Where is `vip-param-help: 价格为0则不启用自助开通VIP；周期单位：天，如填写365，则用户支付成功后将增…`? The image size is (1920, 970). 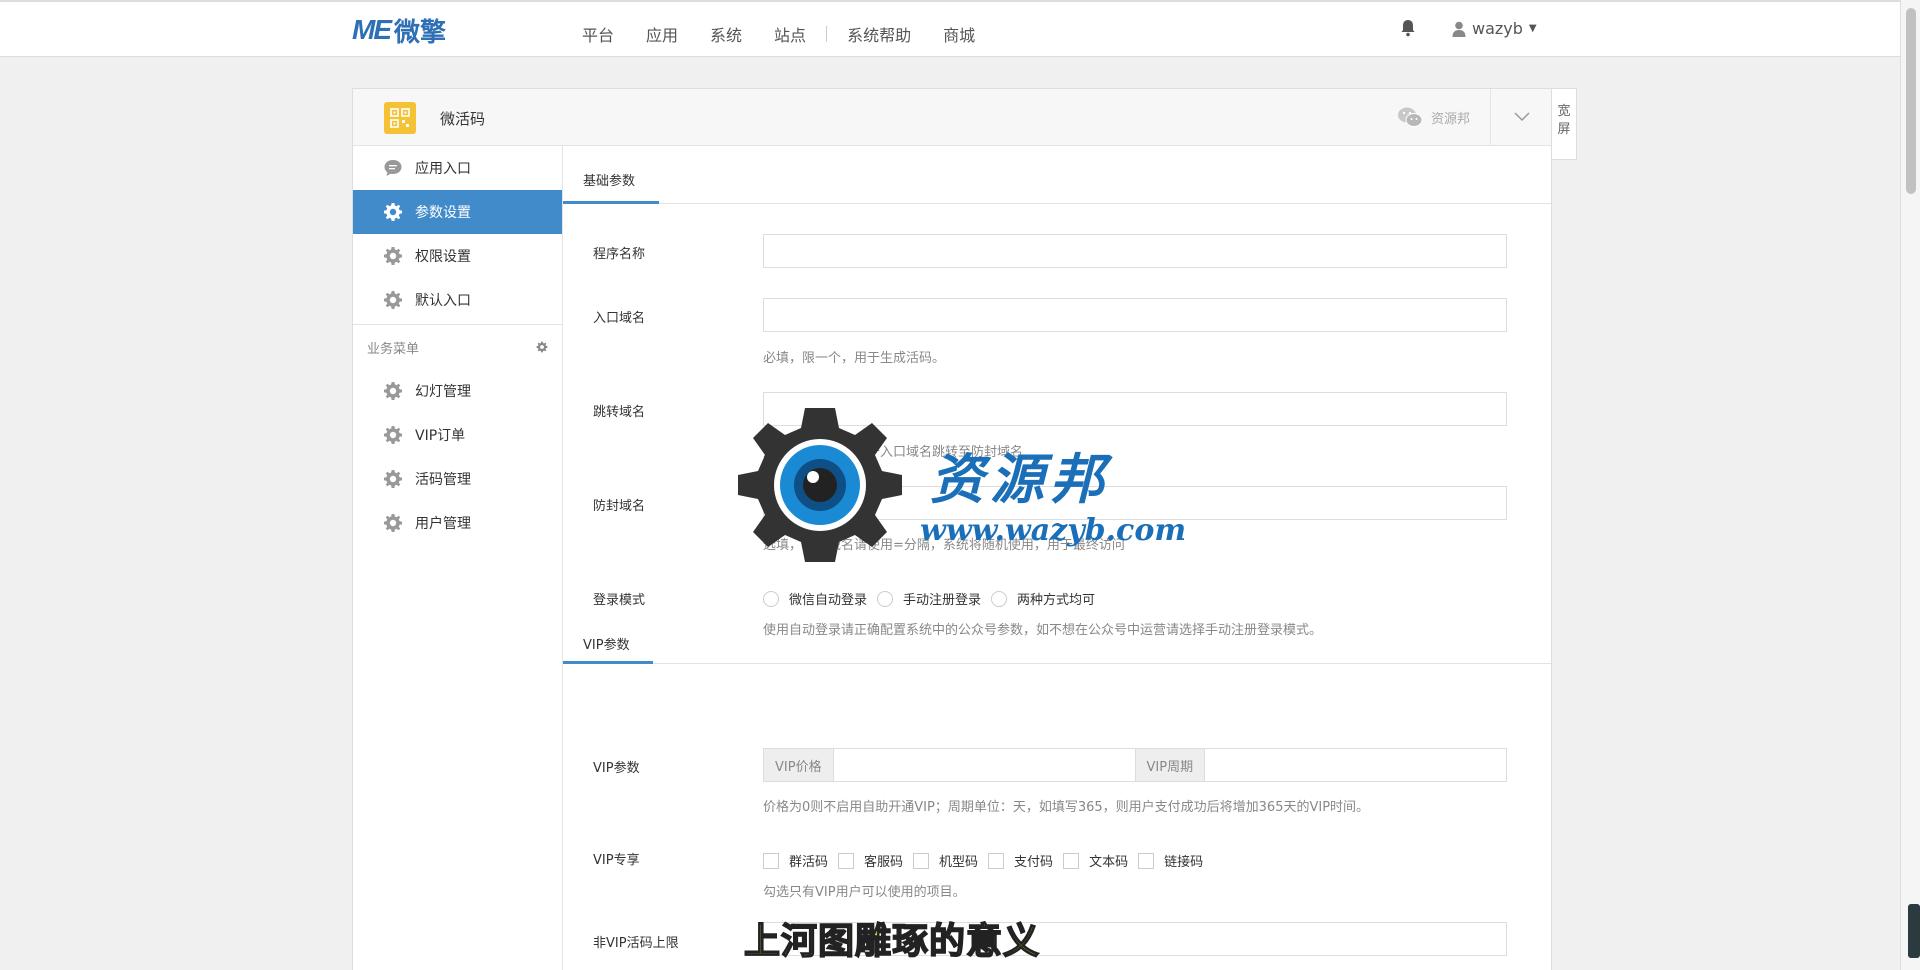
vip-param-help: 价格为0则不启用自助开通VIP；周期单位：天，如填写365，则用户支付成功后将增… is located at coordinates (1066, 807).